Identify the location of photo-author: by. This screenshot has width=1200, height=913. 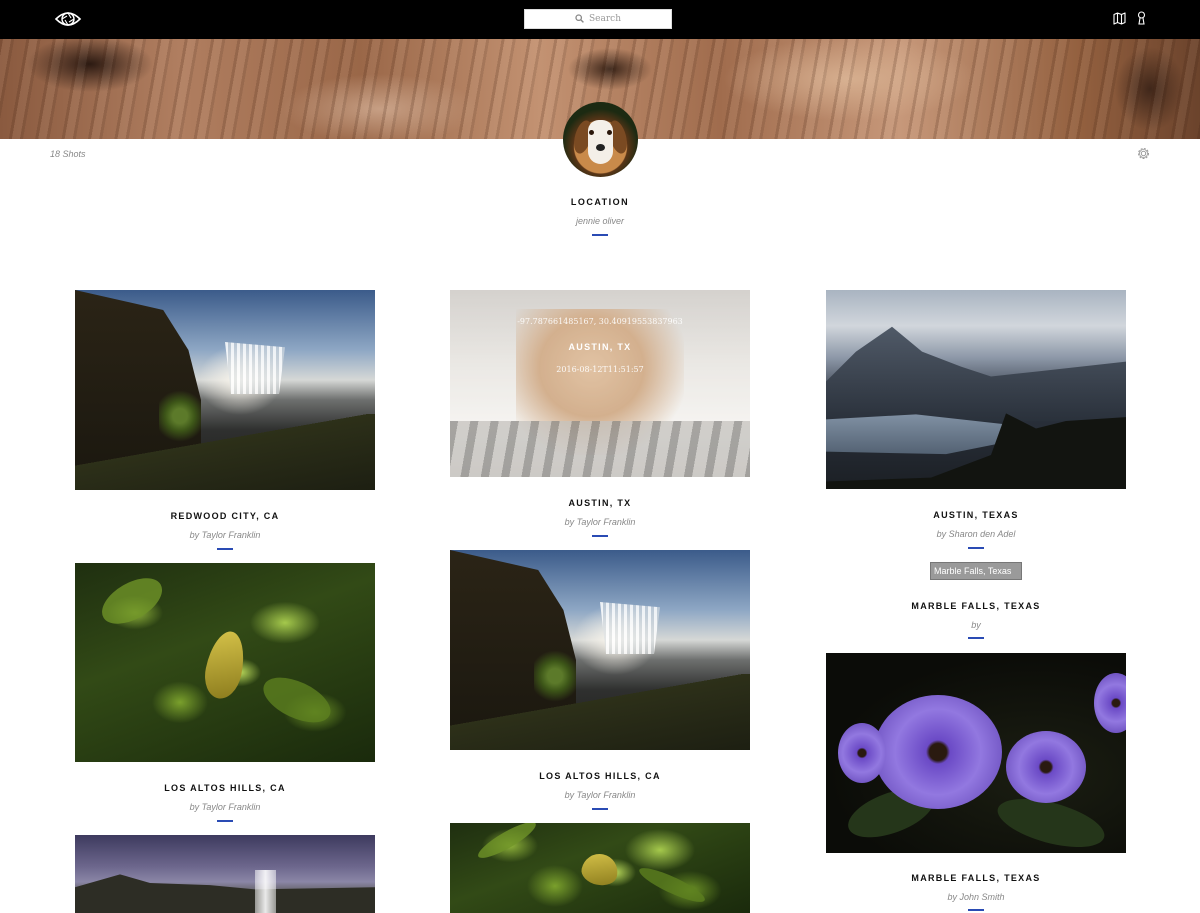
(976, 625).